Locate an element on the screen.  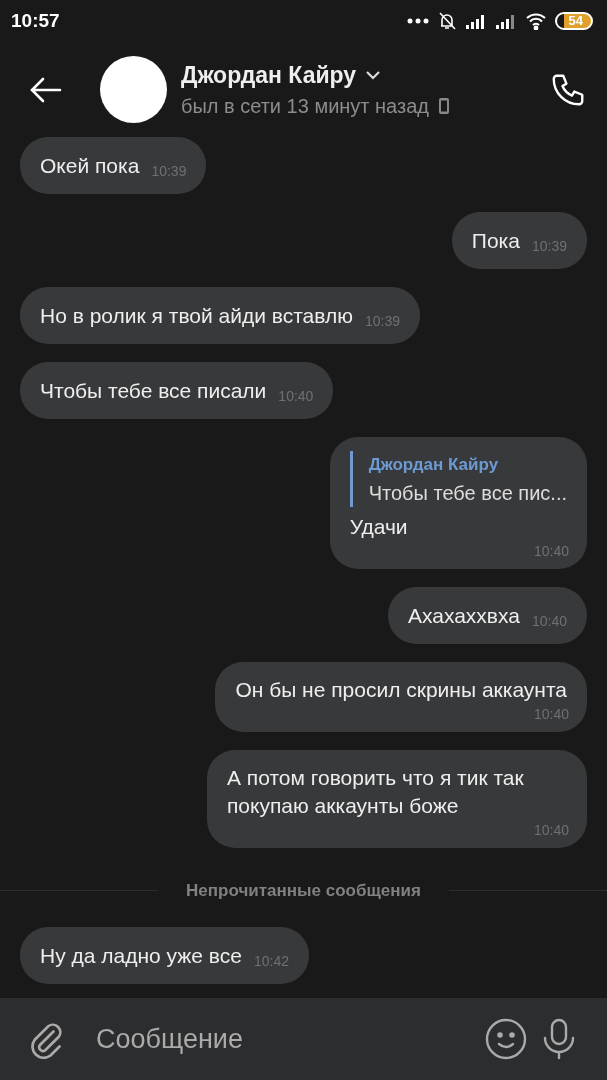
message-text: Но в ролик я твой айди вставлю is located at coordinates (196, 316).